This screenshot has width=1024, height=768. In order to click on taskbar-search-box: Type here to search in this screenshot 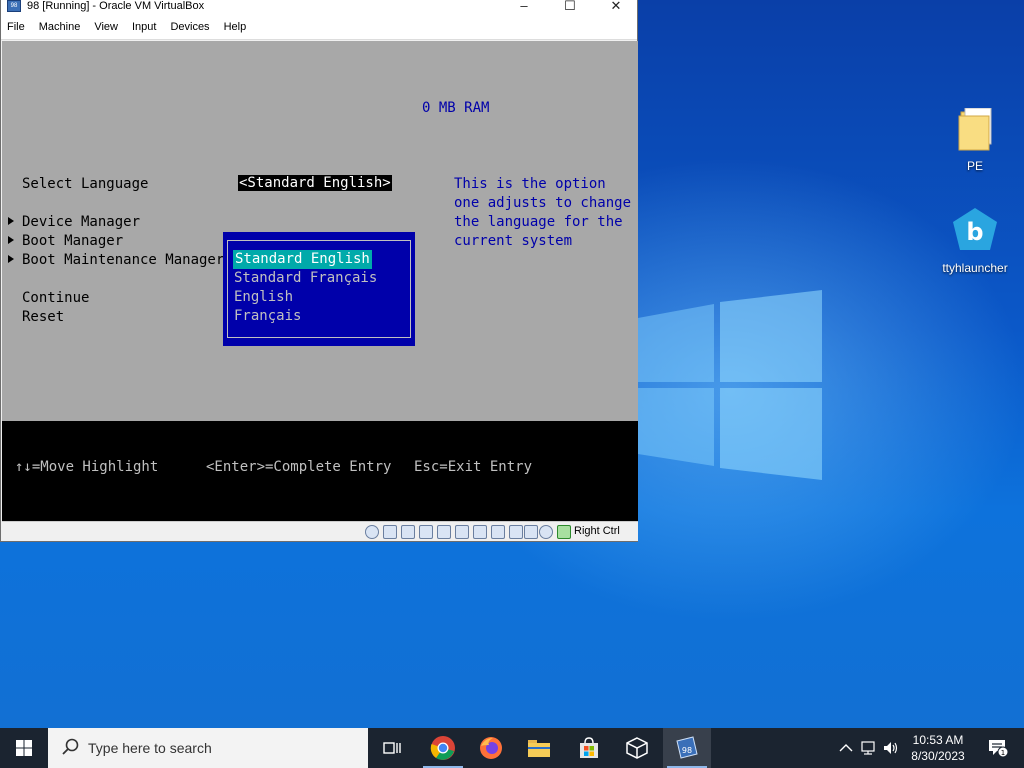, I will do `click(208, 748)`.